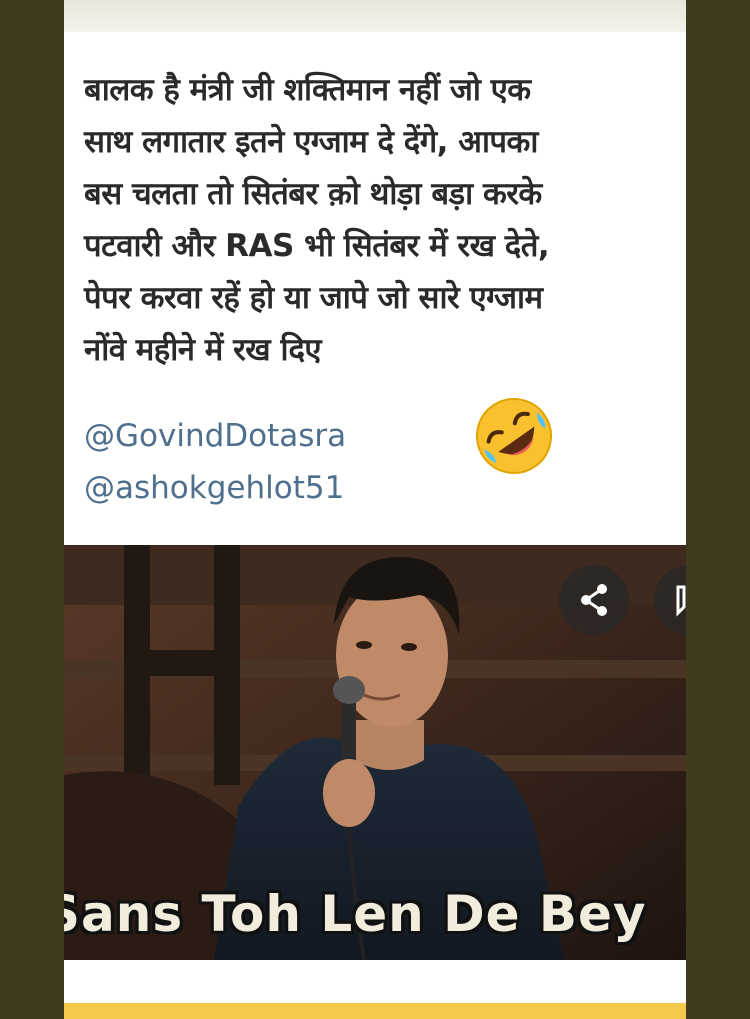 Image resolution: width=750 pixels, height=1019 pixels. What do you see at coordinates (670, 600) in the screenshot?
I see `bookmark-button` at bounding box center [670, 600].